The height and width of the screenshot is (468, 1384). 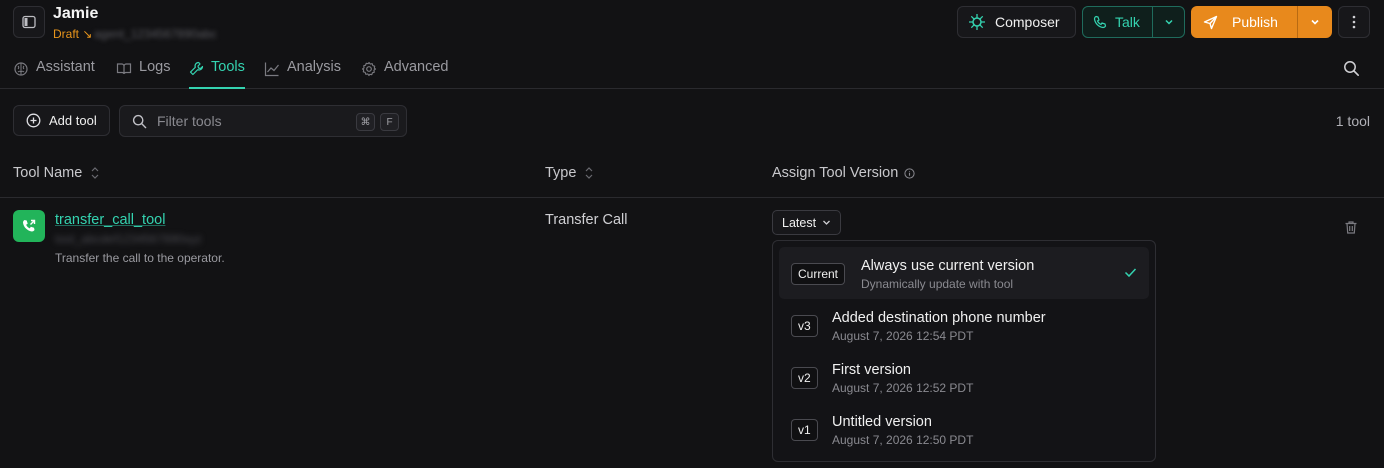 I want to click on tab-logs: Logs, so click(x=143, y=74).